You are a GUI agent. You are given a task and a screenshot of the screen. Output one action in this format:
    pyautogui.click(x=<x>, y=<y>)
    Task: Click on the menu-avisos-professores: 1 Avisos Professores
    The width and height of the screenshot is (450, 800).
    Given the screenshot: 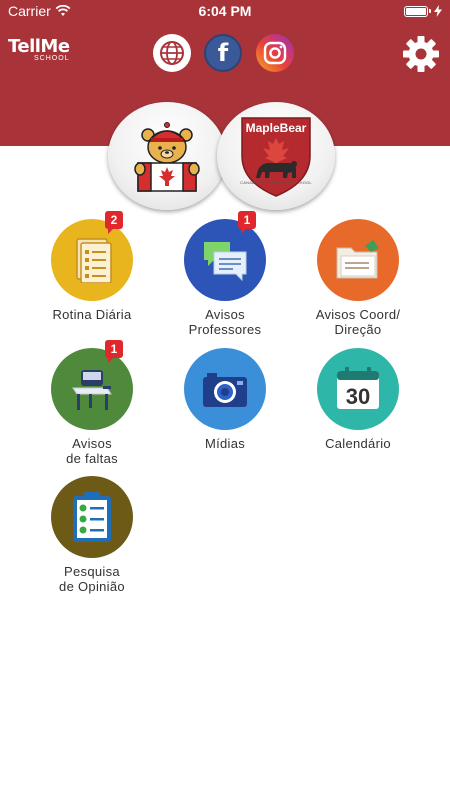 What is the action you would take?
    pyautogui.click(x=225, y=274)
    